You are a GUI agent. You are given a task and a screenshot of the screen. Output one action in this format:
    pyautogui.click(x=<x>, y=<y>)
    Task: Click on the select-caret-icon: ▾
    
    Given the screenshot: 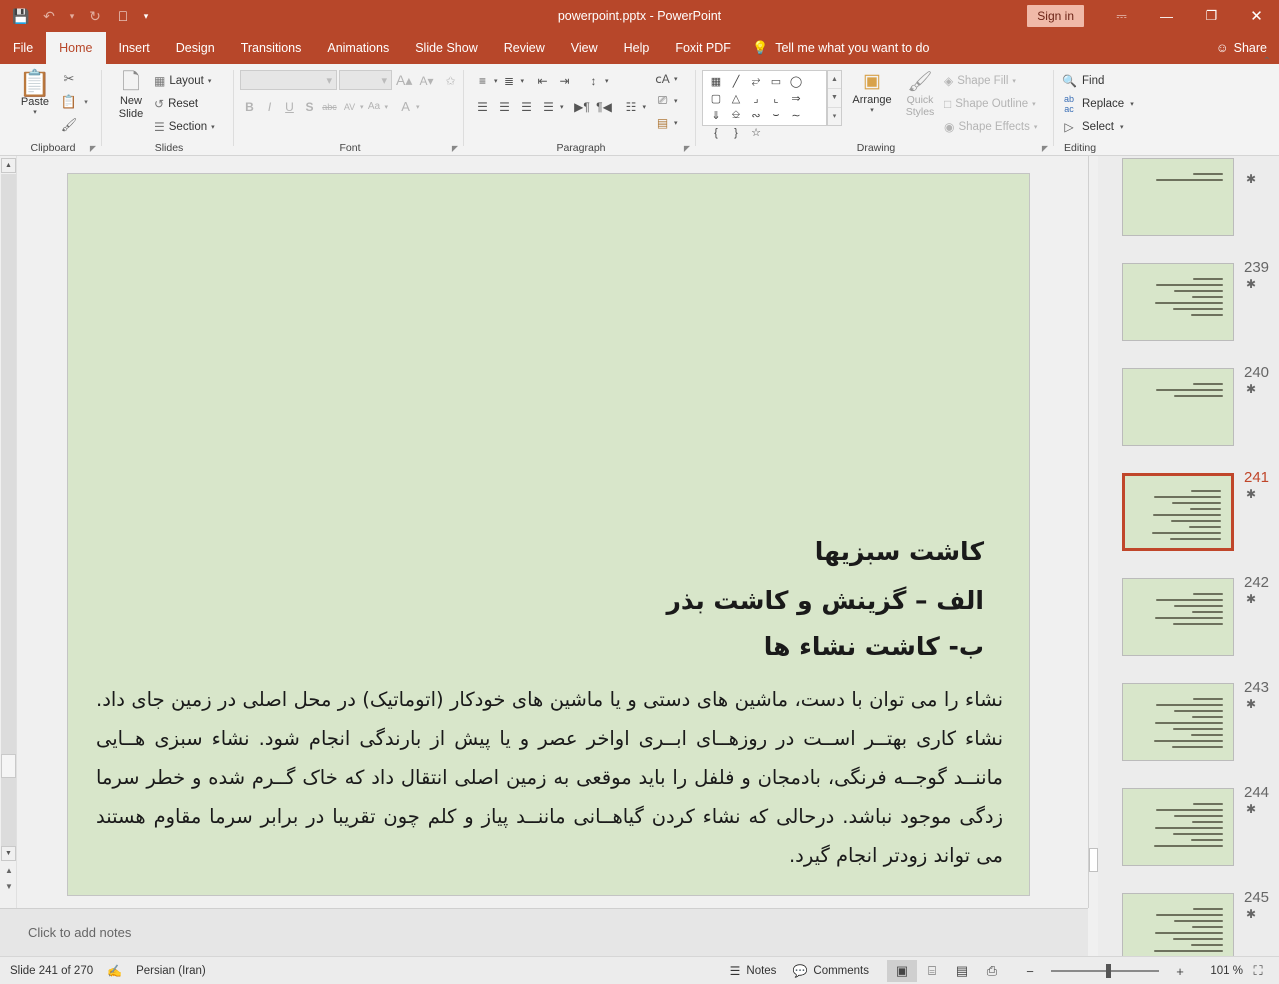 What is the action you would take?
    pyautogui.click(x=1122, y=127)
    